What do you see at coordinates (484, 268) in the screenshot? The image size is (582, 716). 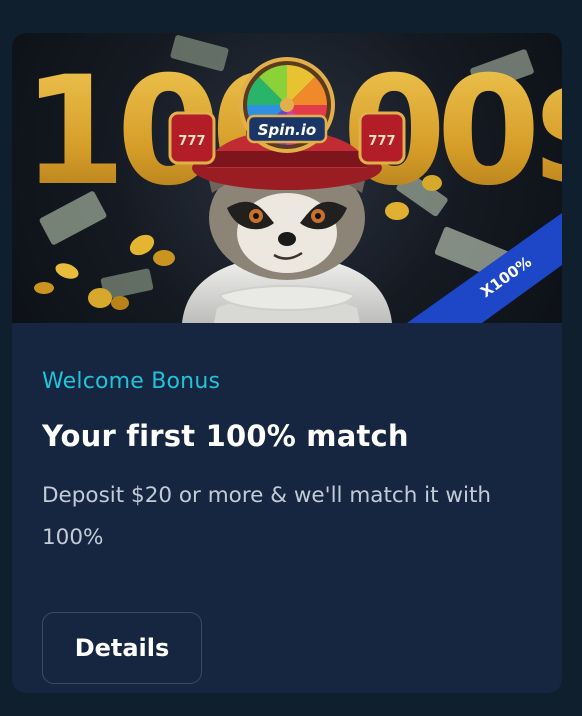 I see `multiplier-ribbon: X100%` at bounding box center [484, 268].